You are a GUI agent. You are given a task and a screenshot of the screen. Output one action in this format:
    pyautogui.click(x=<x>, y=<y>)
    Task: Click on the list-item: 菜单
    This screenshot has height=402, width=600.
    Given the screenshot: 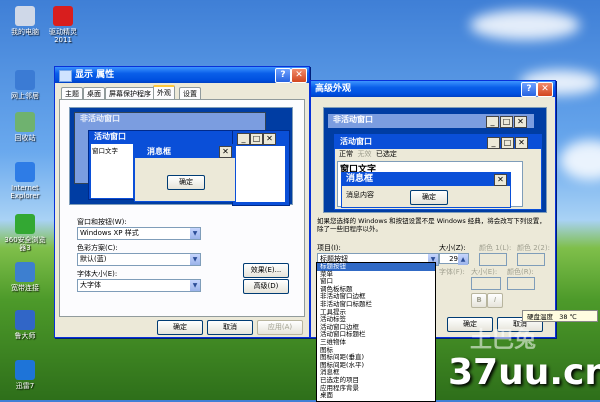 What is the action you would take?
    pyautogui.click(x=376, y=274)
    